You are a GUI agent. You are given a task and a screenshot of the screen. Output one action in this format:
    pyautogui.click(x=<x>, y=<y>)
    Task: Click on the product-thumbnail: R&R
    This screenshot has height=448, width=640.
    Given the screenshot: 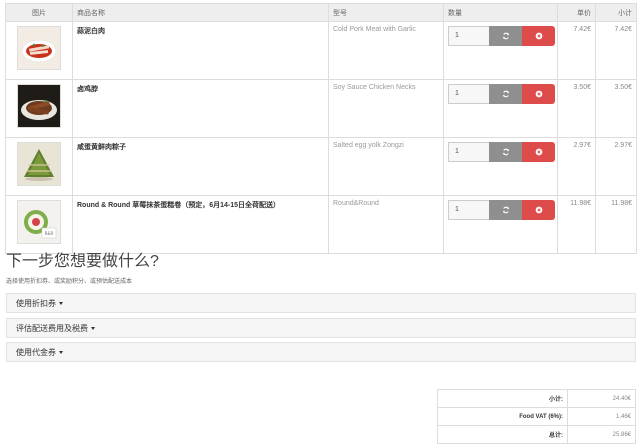 What is the action you would take?
    pyautogui.click(x=39, y=222)
    